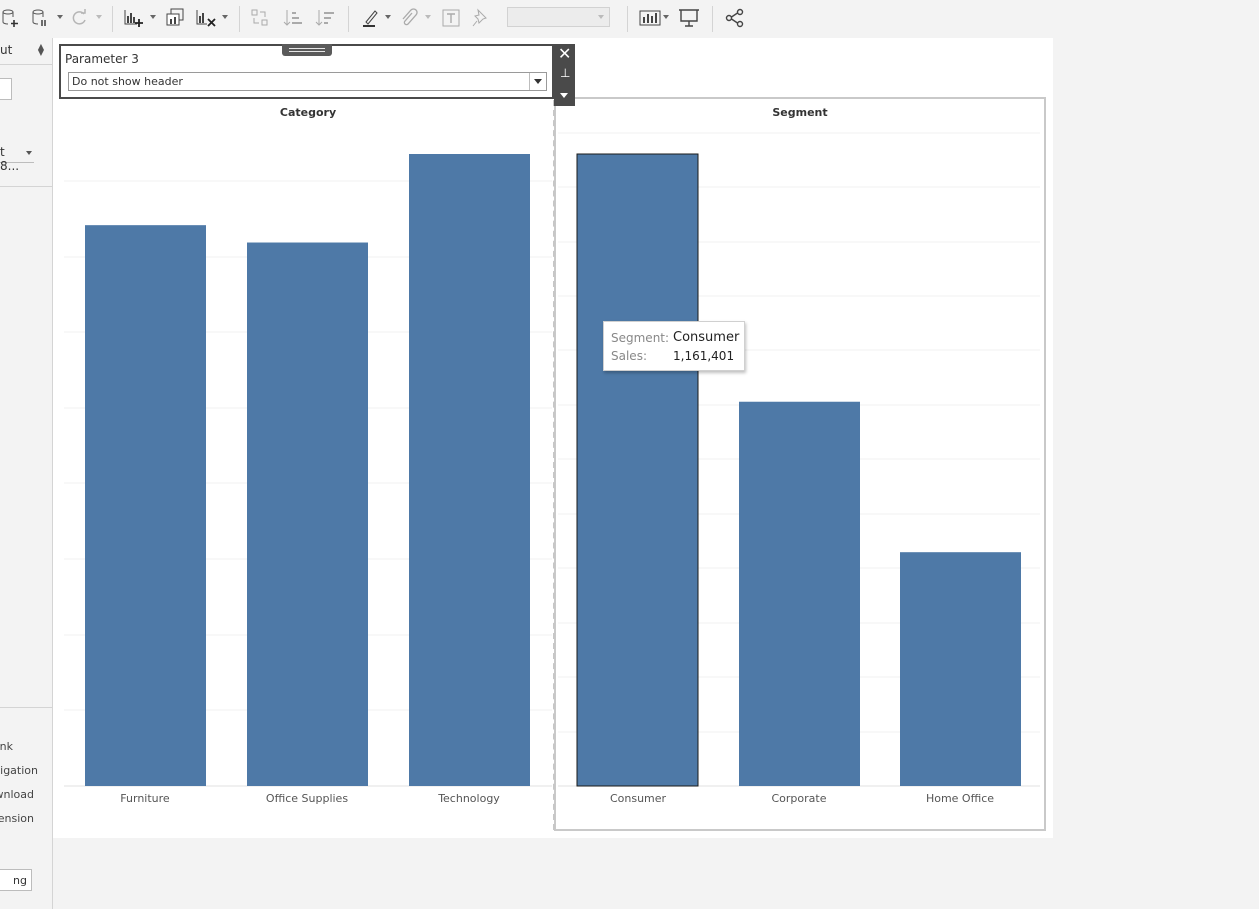 This screenshot has height=909, width=1259. I want to click on x-axis-label-corporate: Corporate, so click(799, 798).